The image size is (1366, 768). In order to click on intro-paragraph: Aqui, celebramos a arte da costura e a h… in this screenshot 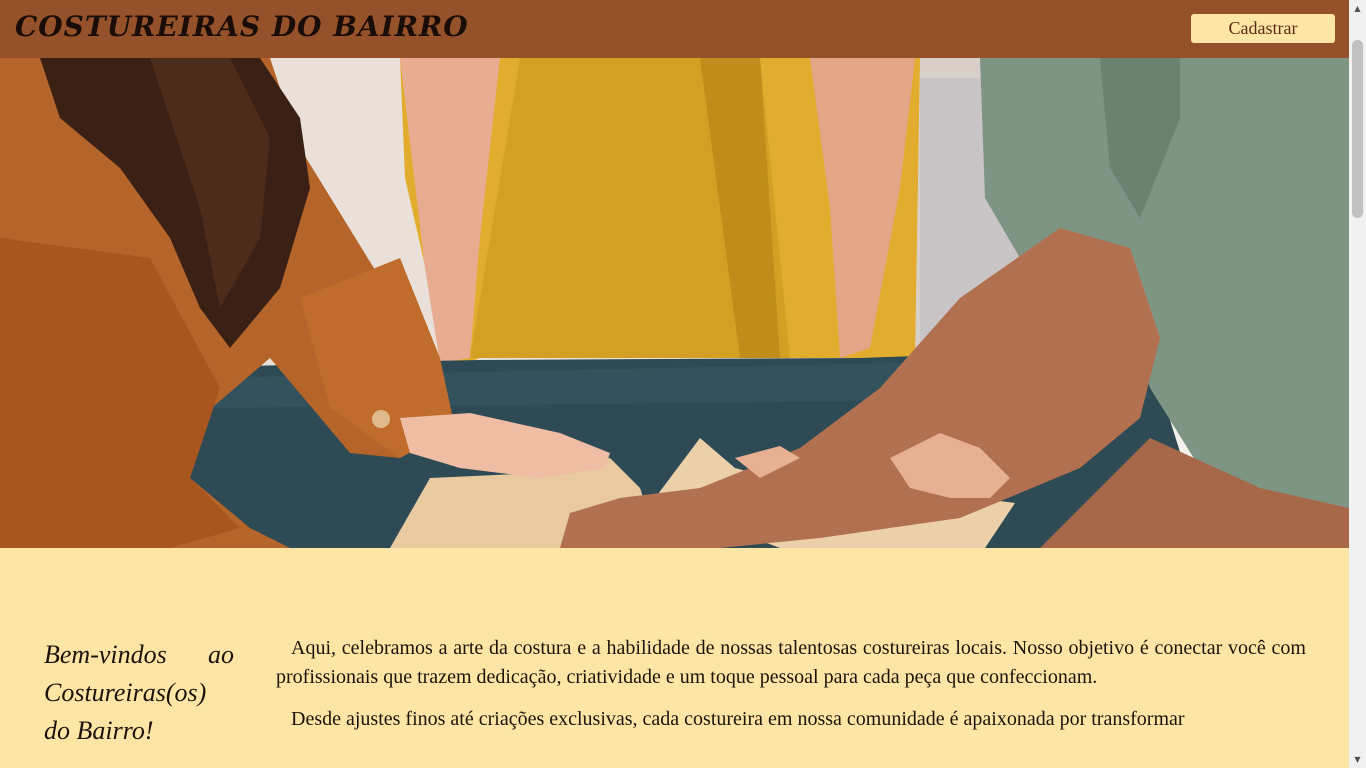, I will do `click(791, 662)`.